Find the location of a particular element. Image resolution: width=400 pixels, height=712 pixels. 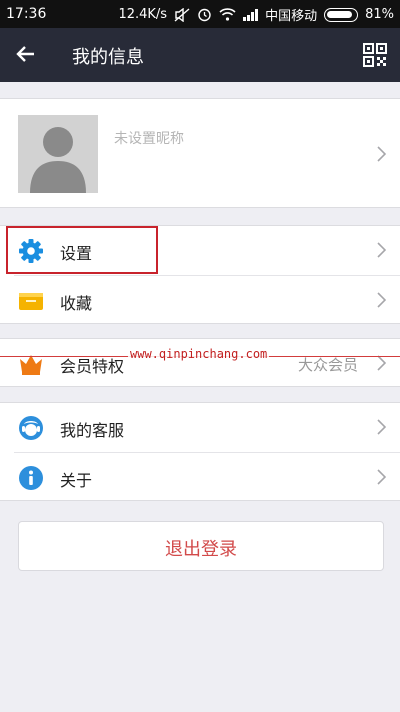

menu-item-favorites-label: 收藏 is located at coordinates (76, 303).